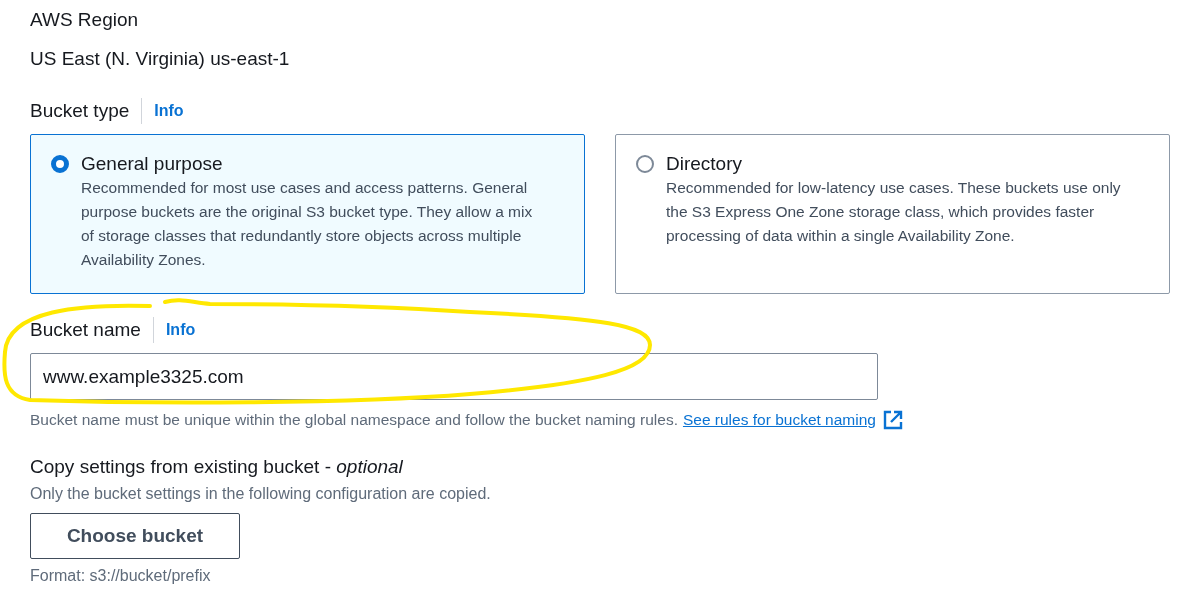 The image size is (1202, 613). Describe the element at coordinates (160, 59) in the screenshot. I see `region-value: US East (N. Virginia) us-east-1` at that location.